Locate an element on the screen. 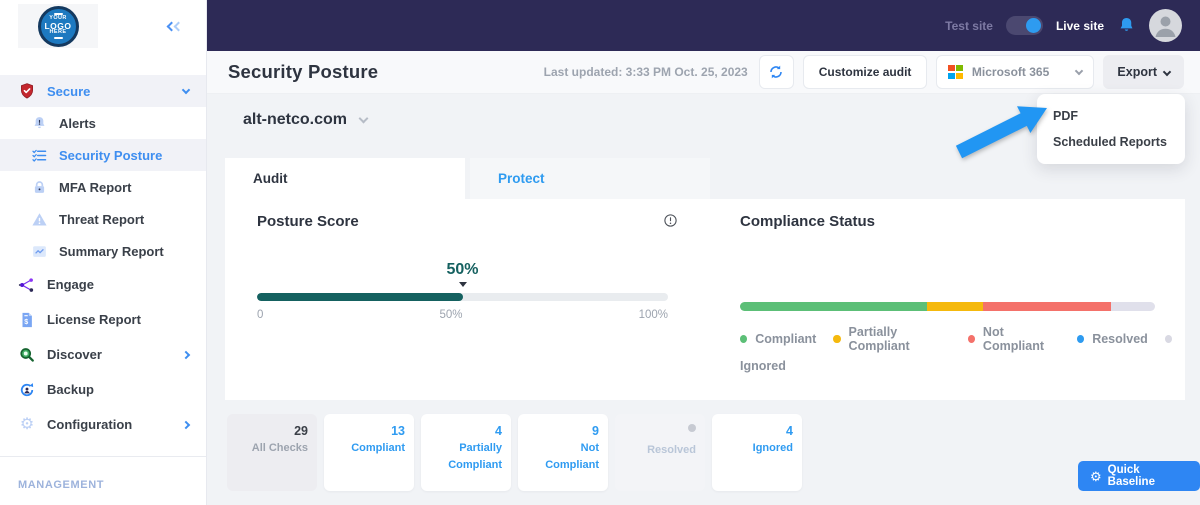  card-partially-compliant: 4 Partially Compliant is located at coordinates (466, 452).